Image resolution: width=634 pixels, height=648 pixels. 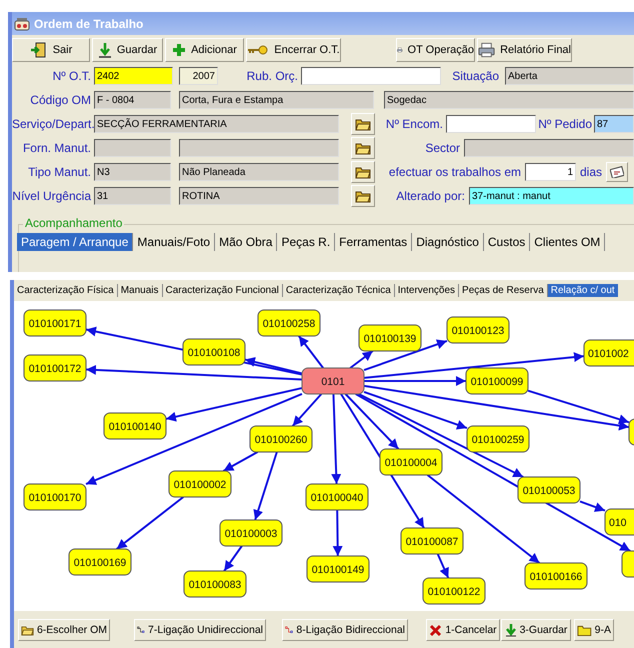 I want to click on field-label: Tipo Manut., so click(x=59, y=172).